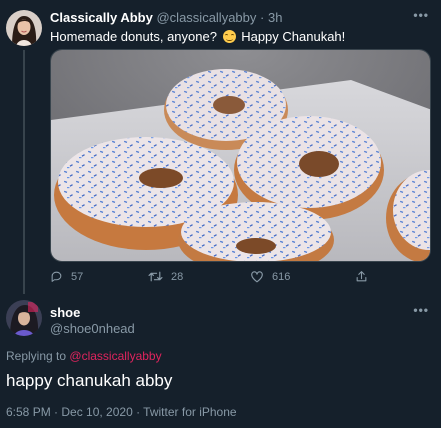 Image resolution: width=441 pixels, height=428 pixels. What do you see at coordinates (36, 356) in the screenshot?
I see `replying-to-label: Replying to` at bounding box center [36, 356].